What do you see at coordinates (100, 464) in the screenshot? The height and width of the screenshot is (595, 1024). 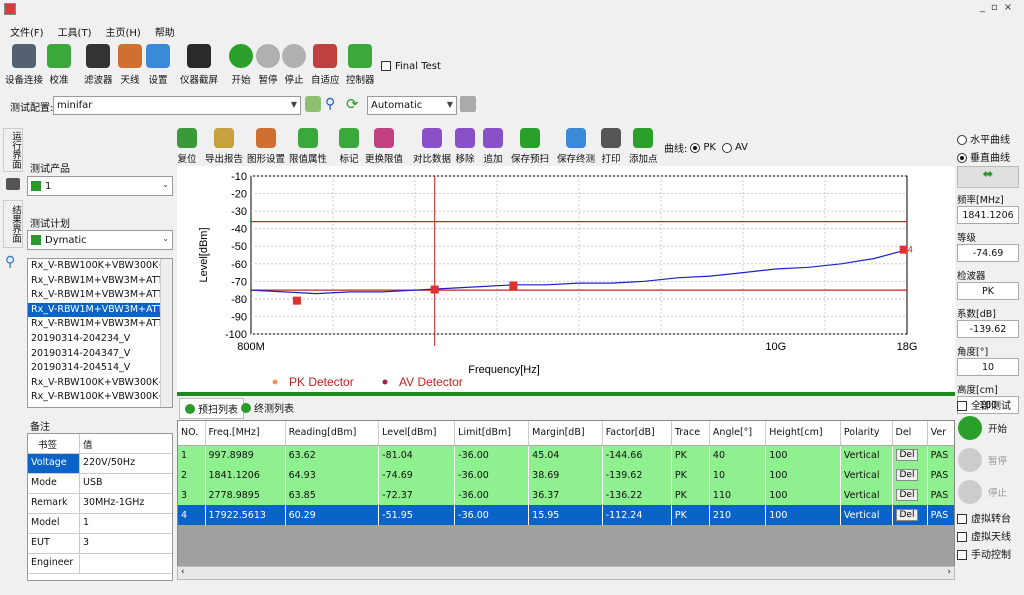 I see `prop-row: Voltage 220V/50Hz` at bounding box center [100, 464].